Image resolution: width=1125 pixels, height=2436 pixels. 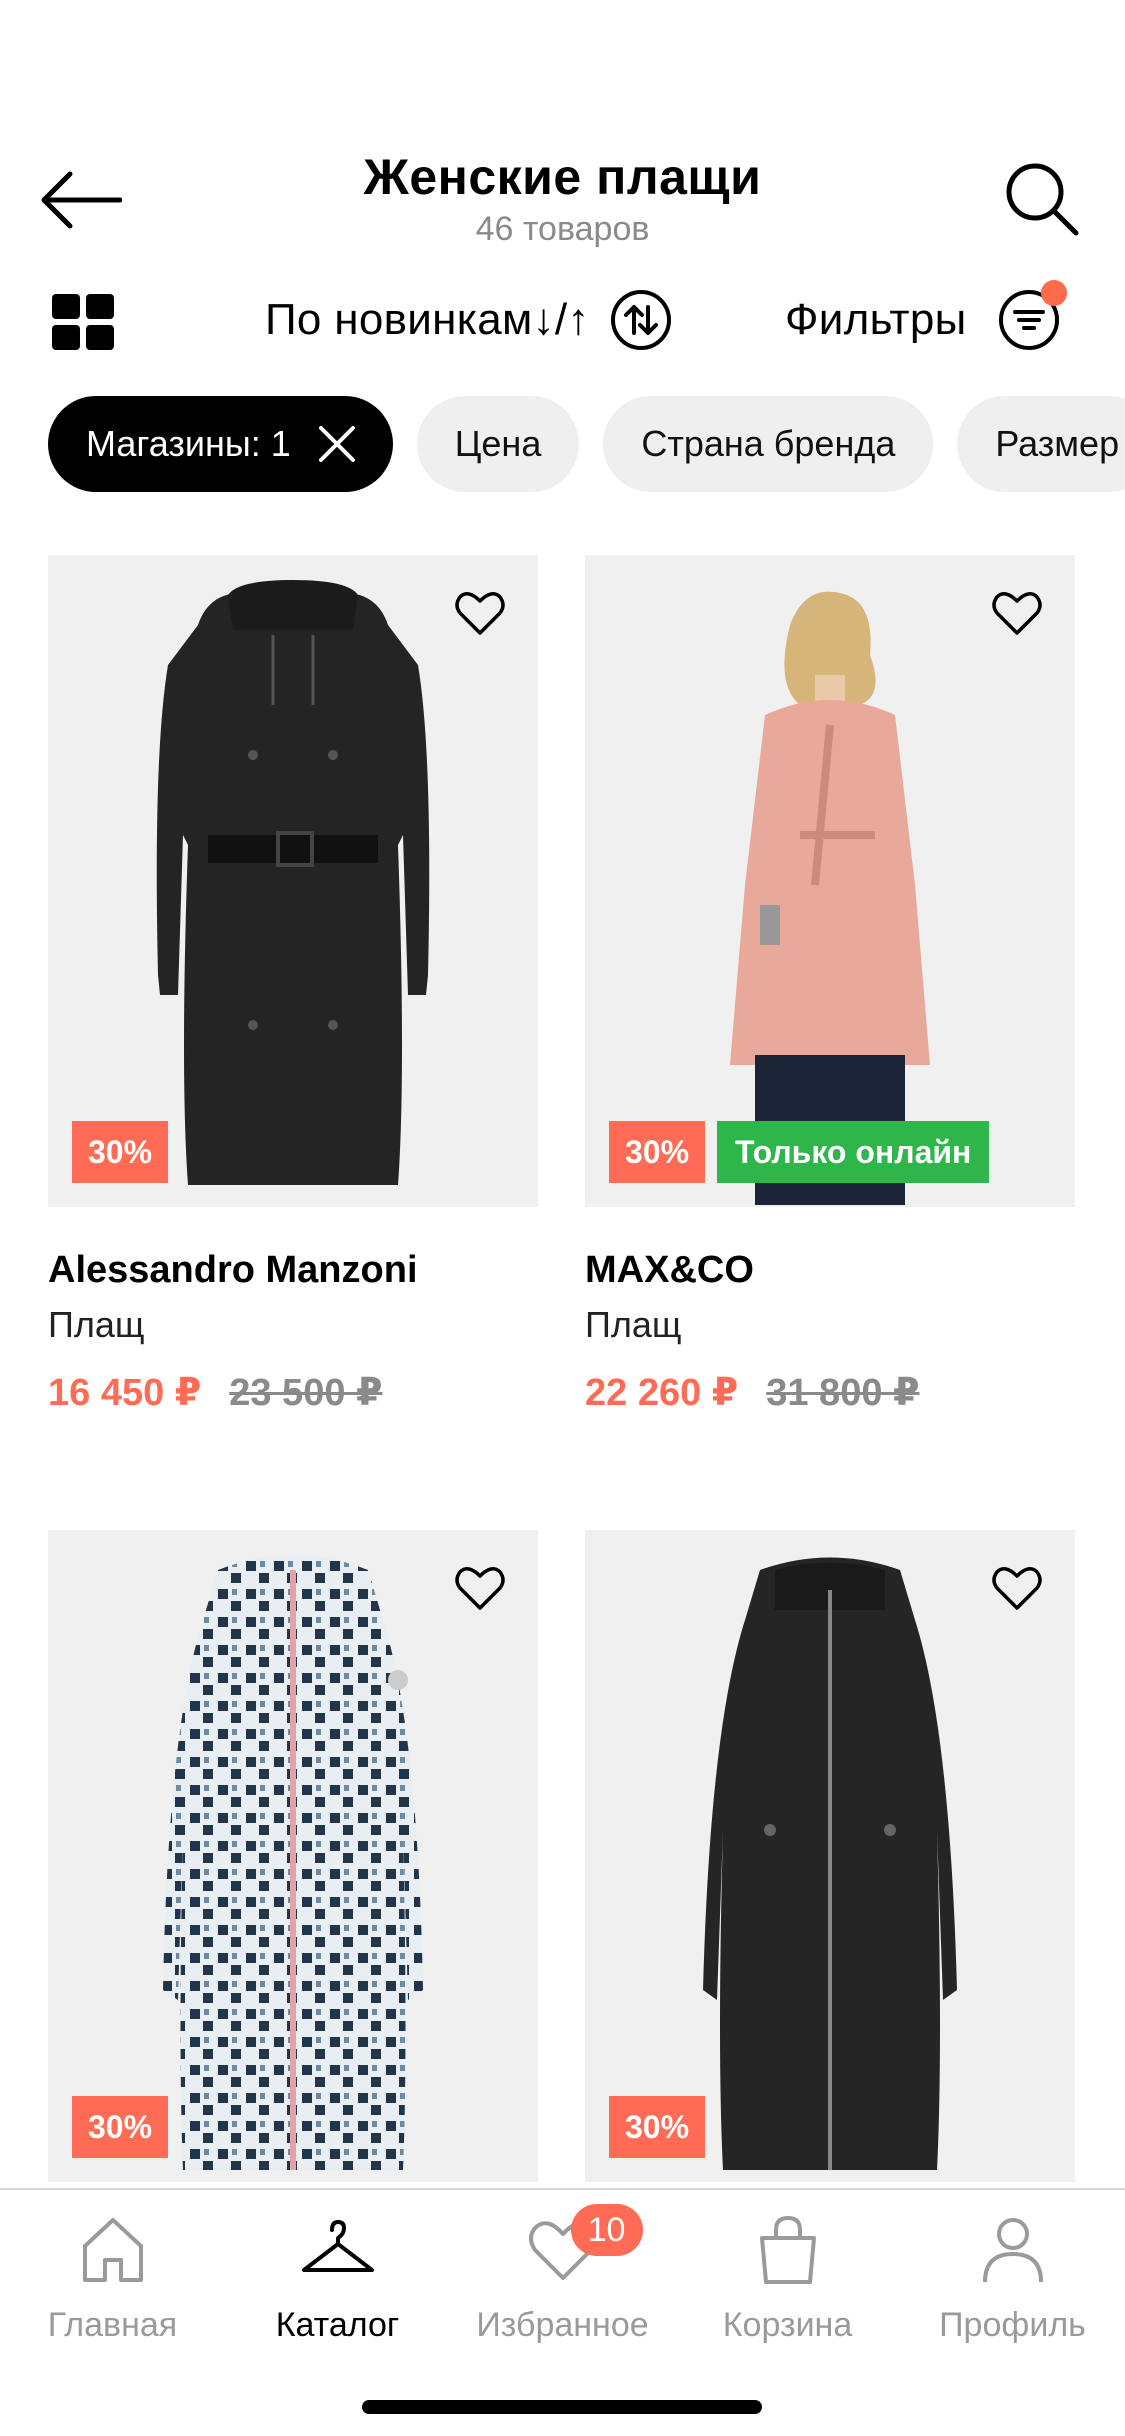 I want to click on nav-favorites: 10 Избранное, so click(x=562, y=2274).